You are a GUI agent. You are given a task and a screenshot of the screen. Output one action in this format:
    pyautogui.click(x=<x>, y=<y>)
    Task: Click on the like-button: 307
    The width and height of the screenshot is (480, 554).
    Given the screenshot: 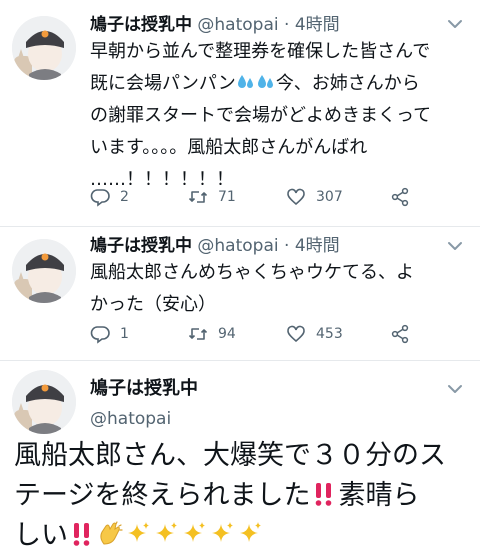 What is the action you would take?
    pyautogui.click(x=335, y=197)
    